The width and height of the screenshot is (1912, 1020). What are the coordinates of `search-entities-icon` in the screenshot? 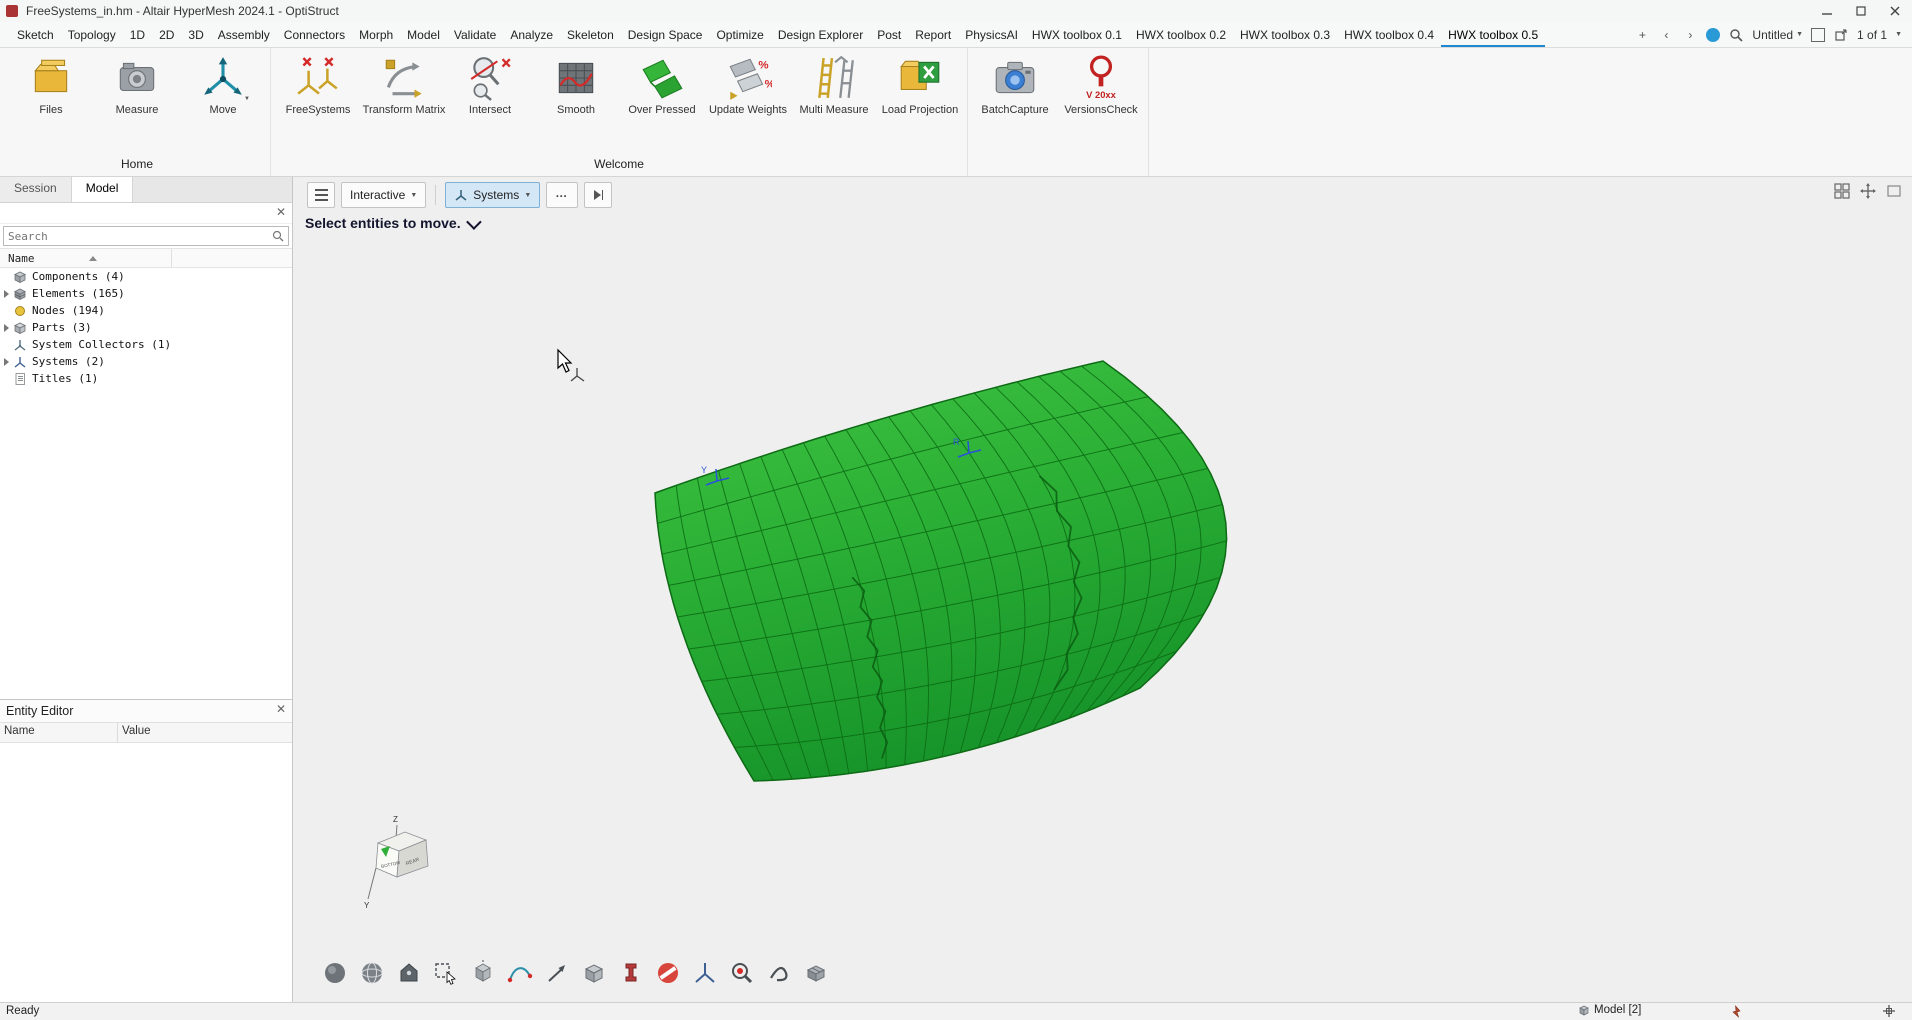 It's located at (742, 973).